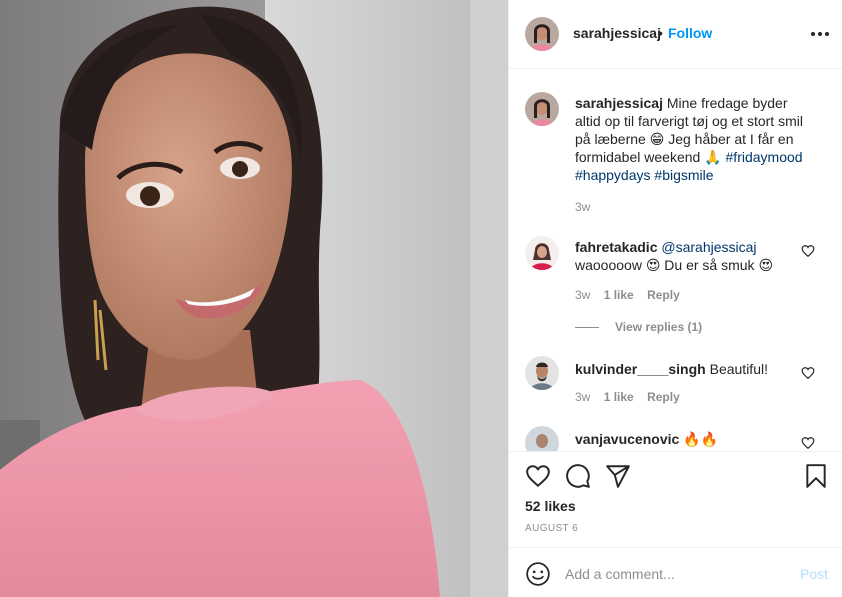  I want to click on comment-text: kulvinder____singh Beautiful!, so click(690, 369).